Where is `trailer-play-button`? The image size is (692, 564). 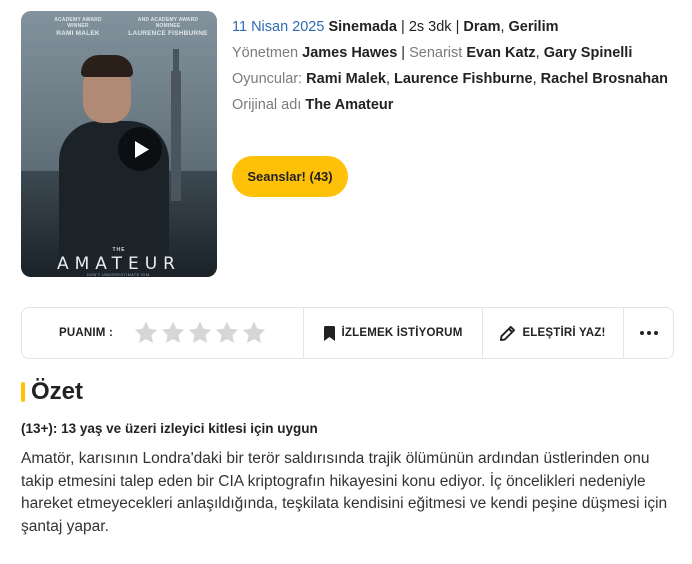
trailer-play-button is located at coordinates (140, 149).